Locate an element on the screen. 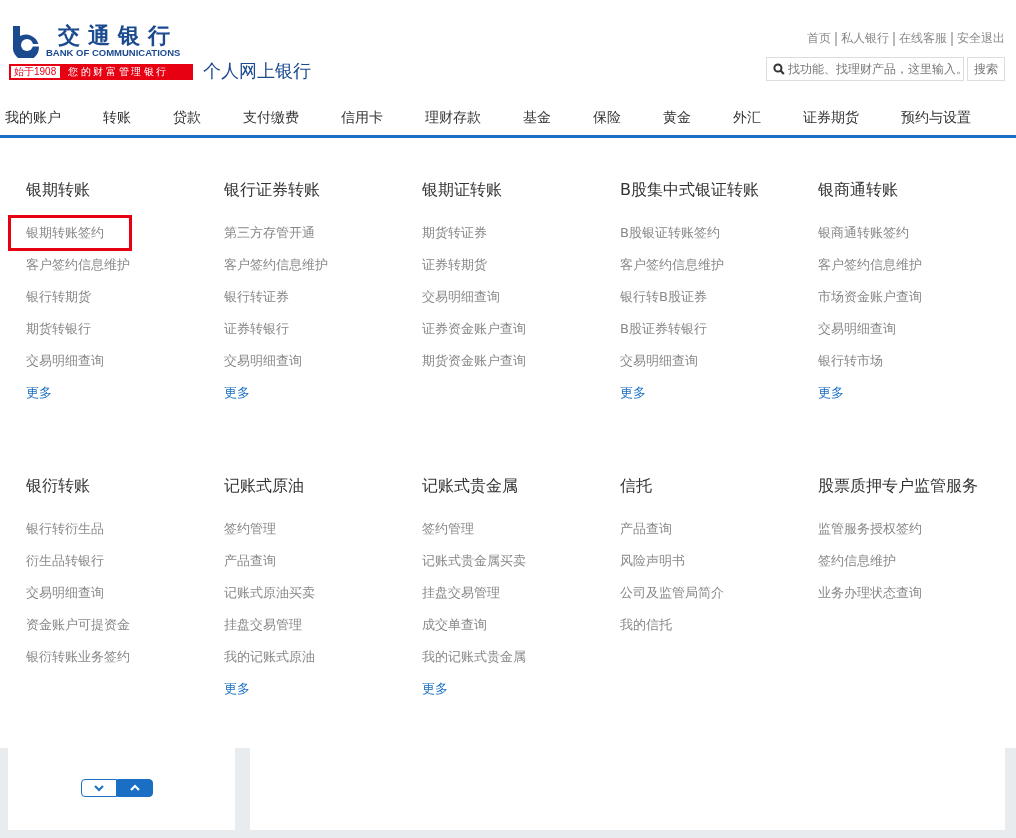 This screenshot has height=838, width=1016. nav-tab: 外汇 is located at coordinates (747, 117).